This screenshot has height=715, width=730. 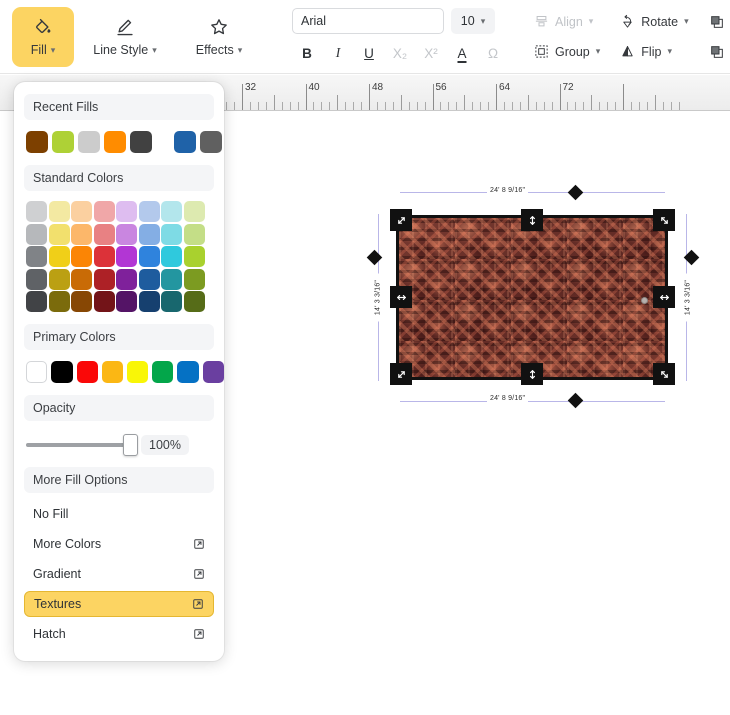 I want to click on rotate-button: Rotate ▾, so click(x=654, y=22).